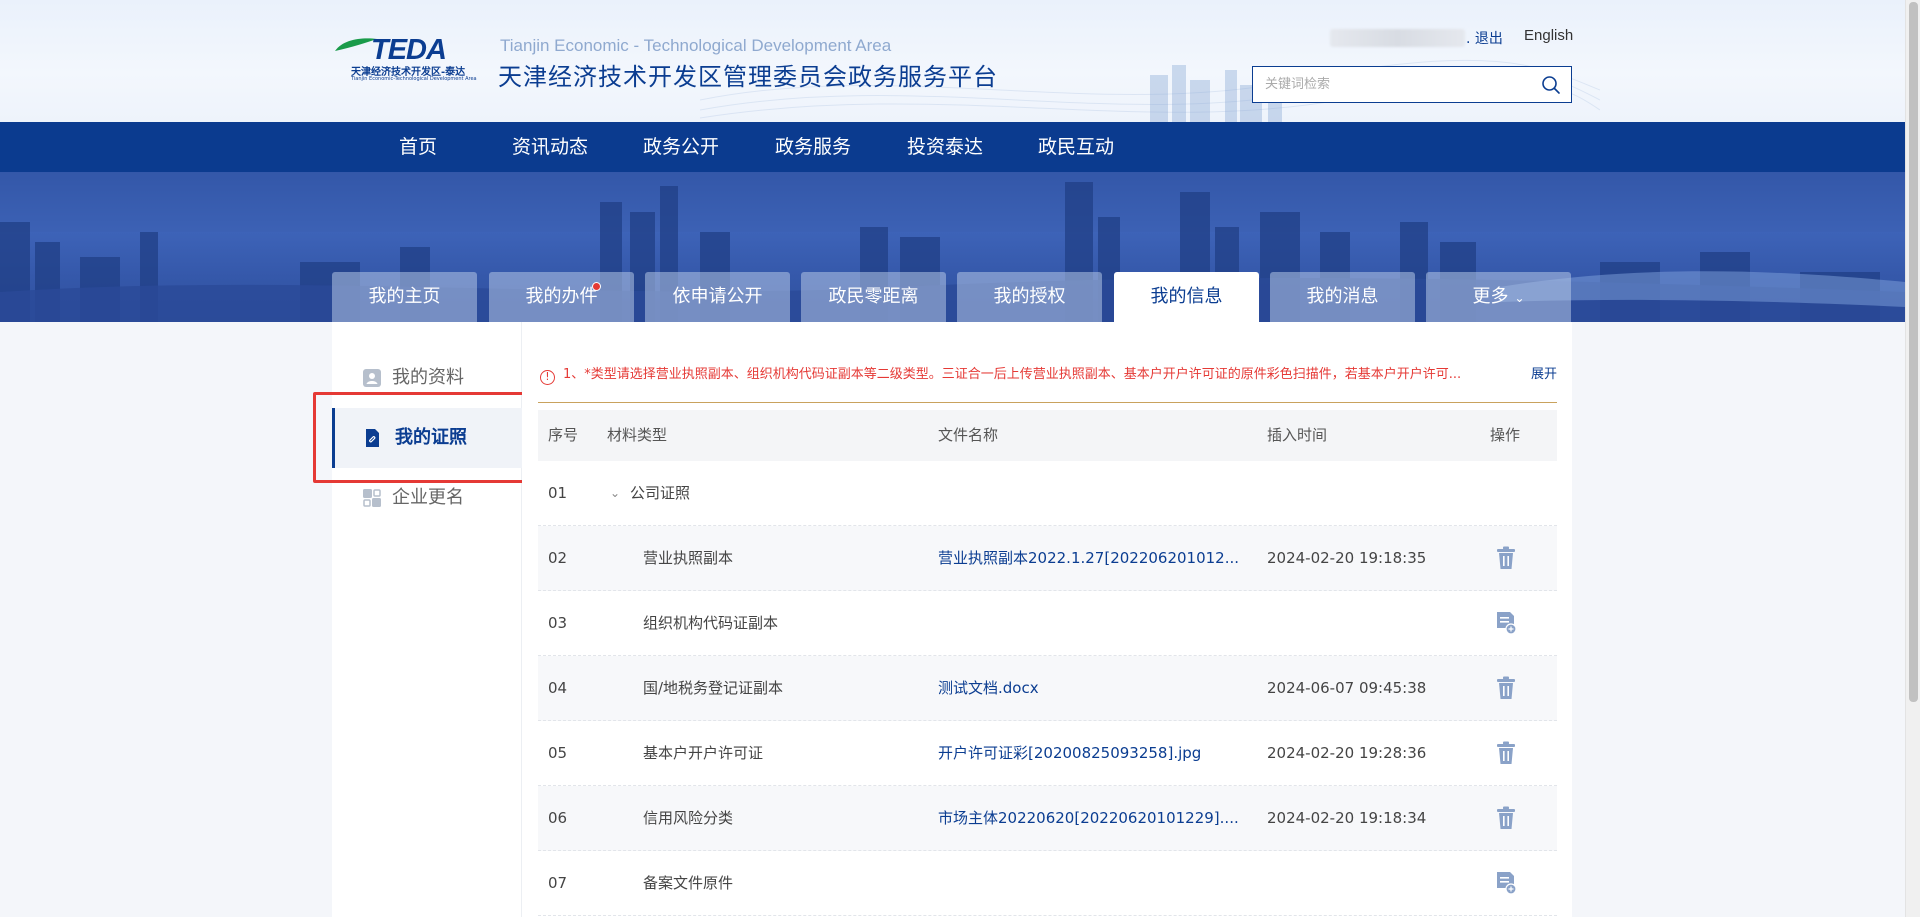  I want to click on table-header: 序号 材料类型 文件名称 插入时间 操作, so click(1047, 435).